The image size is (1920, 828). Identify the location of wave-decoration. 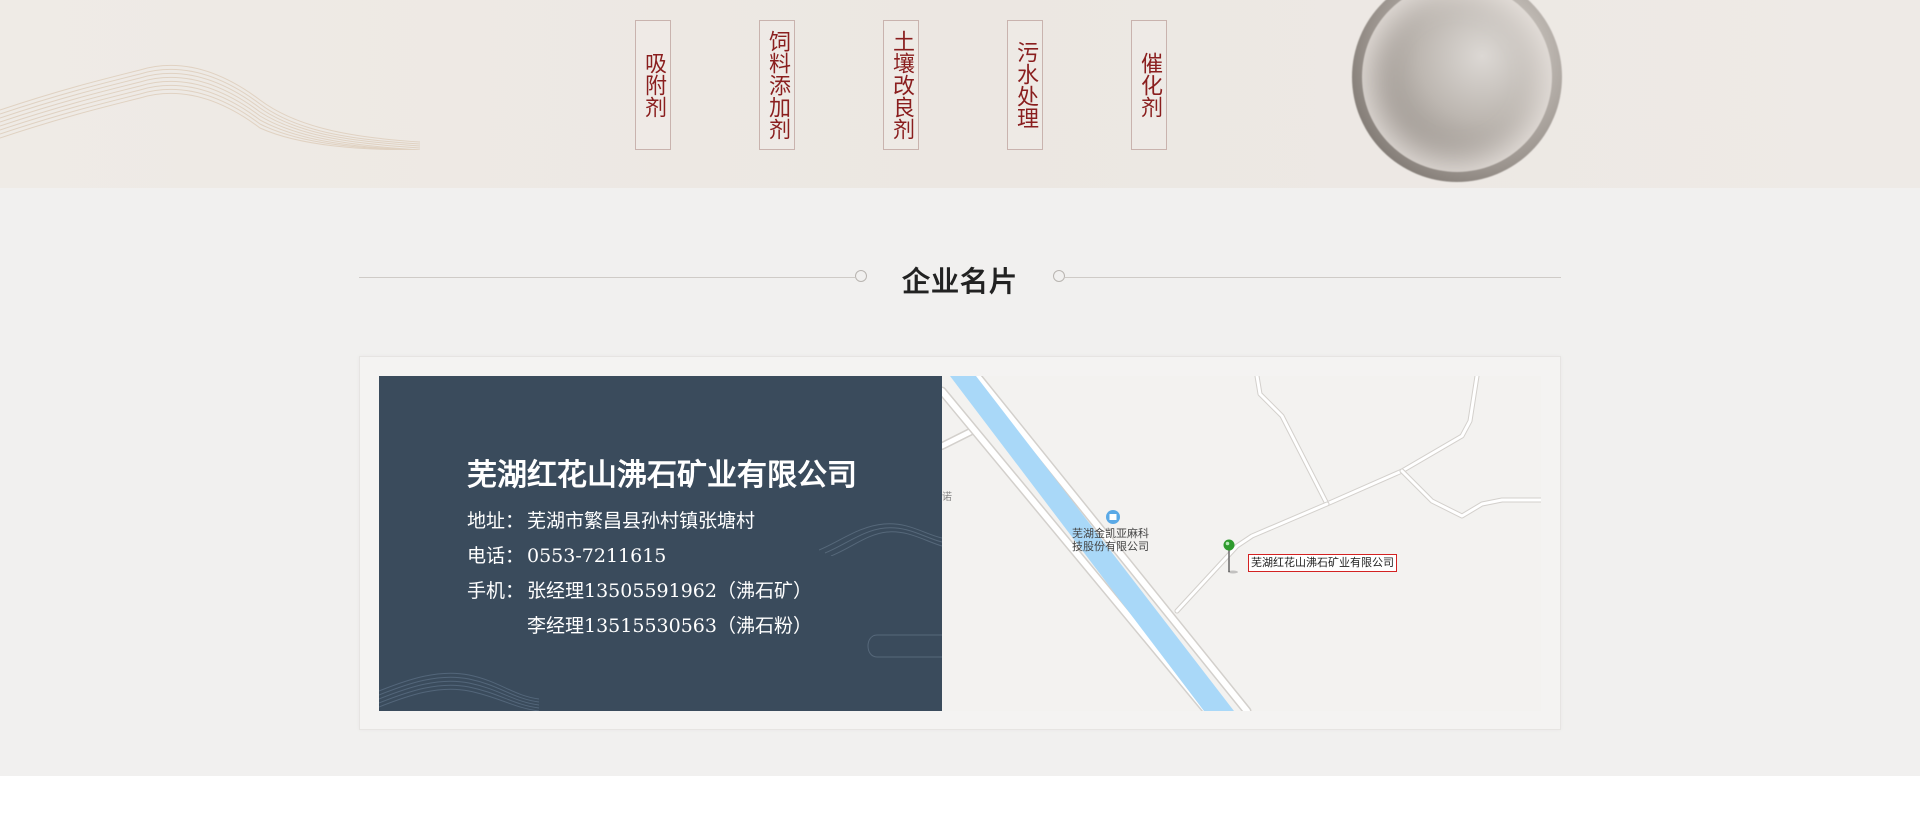
(904, 646).